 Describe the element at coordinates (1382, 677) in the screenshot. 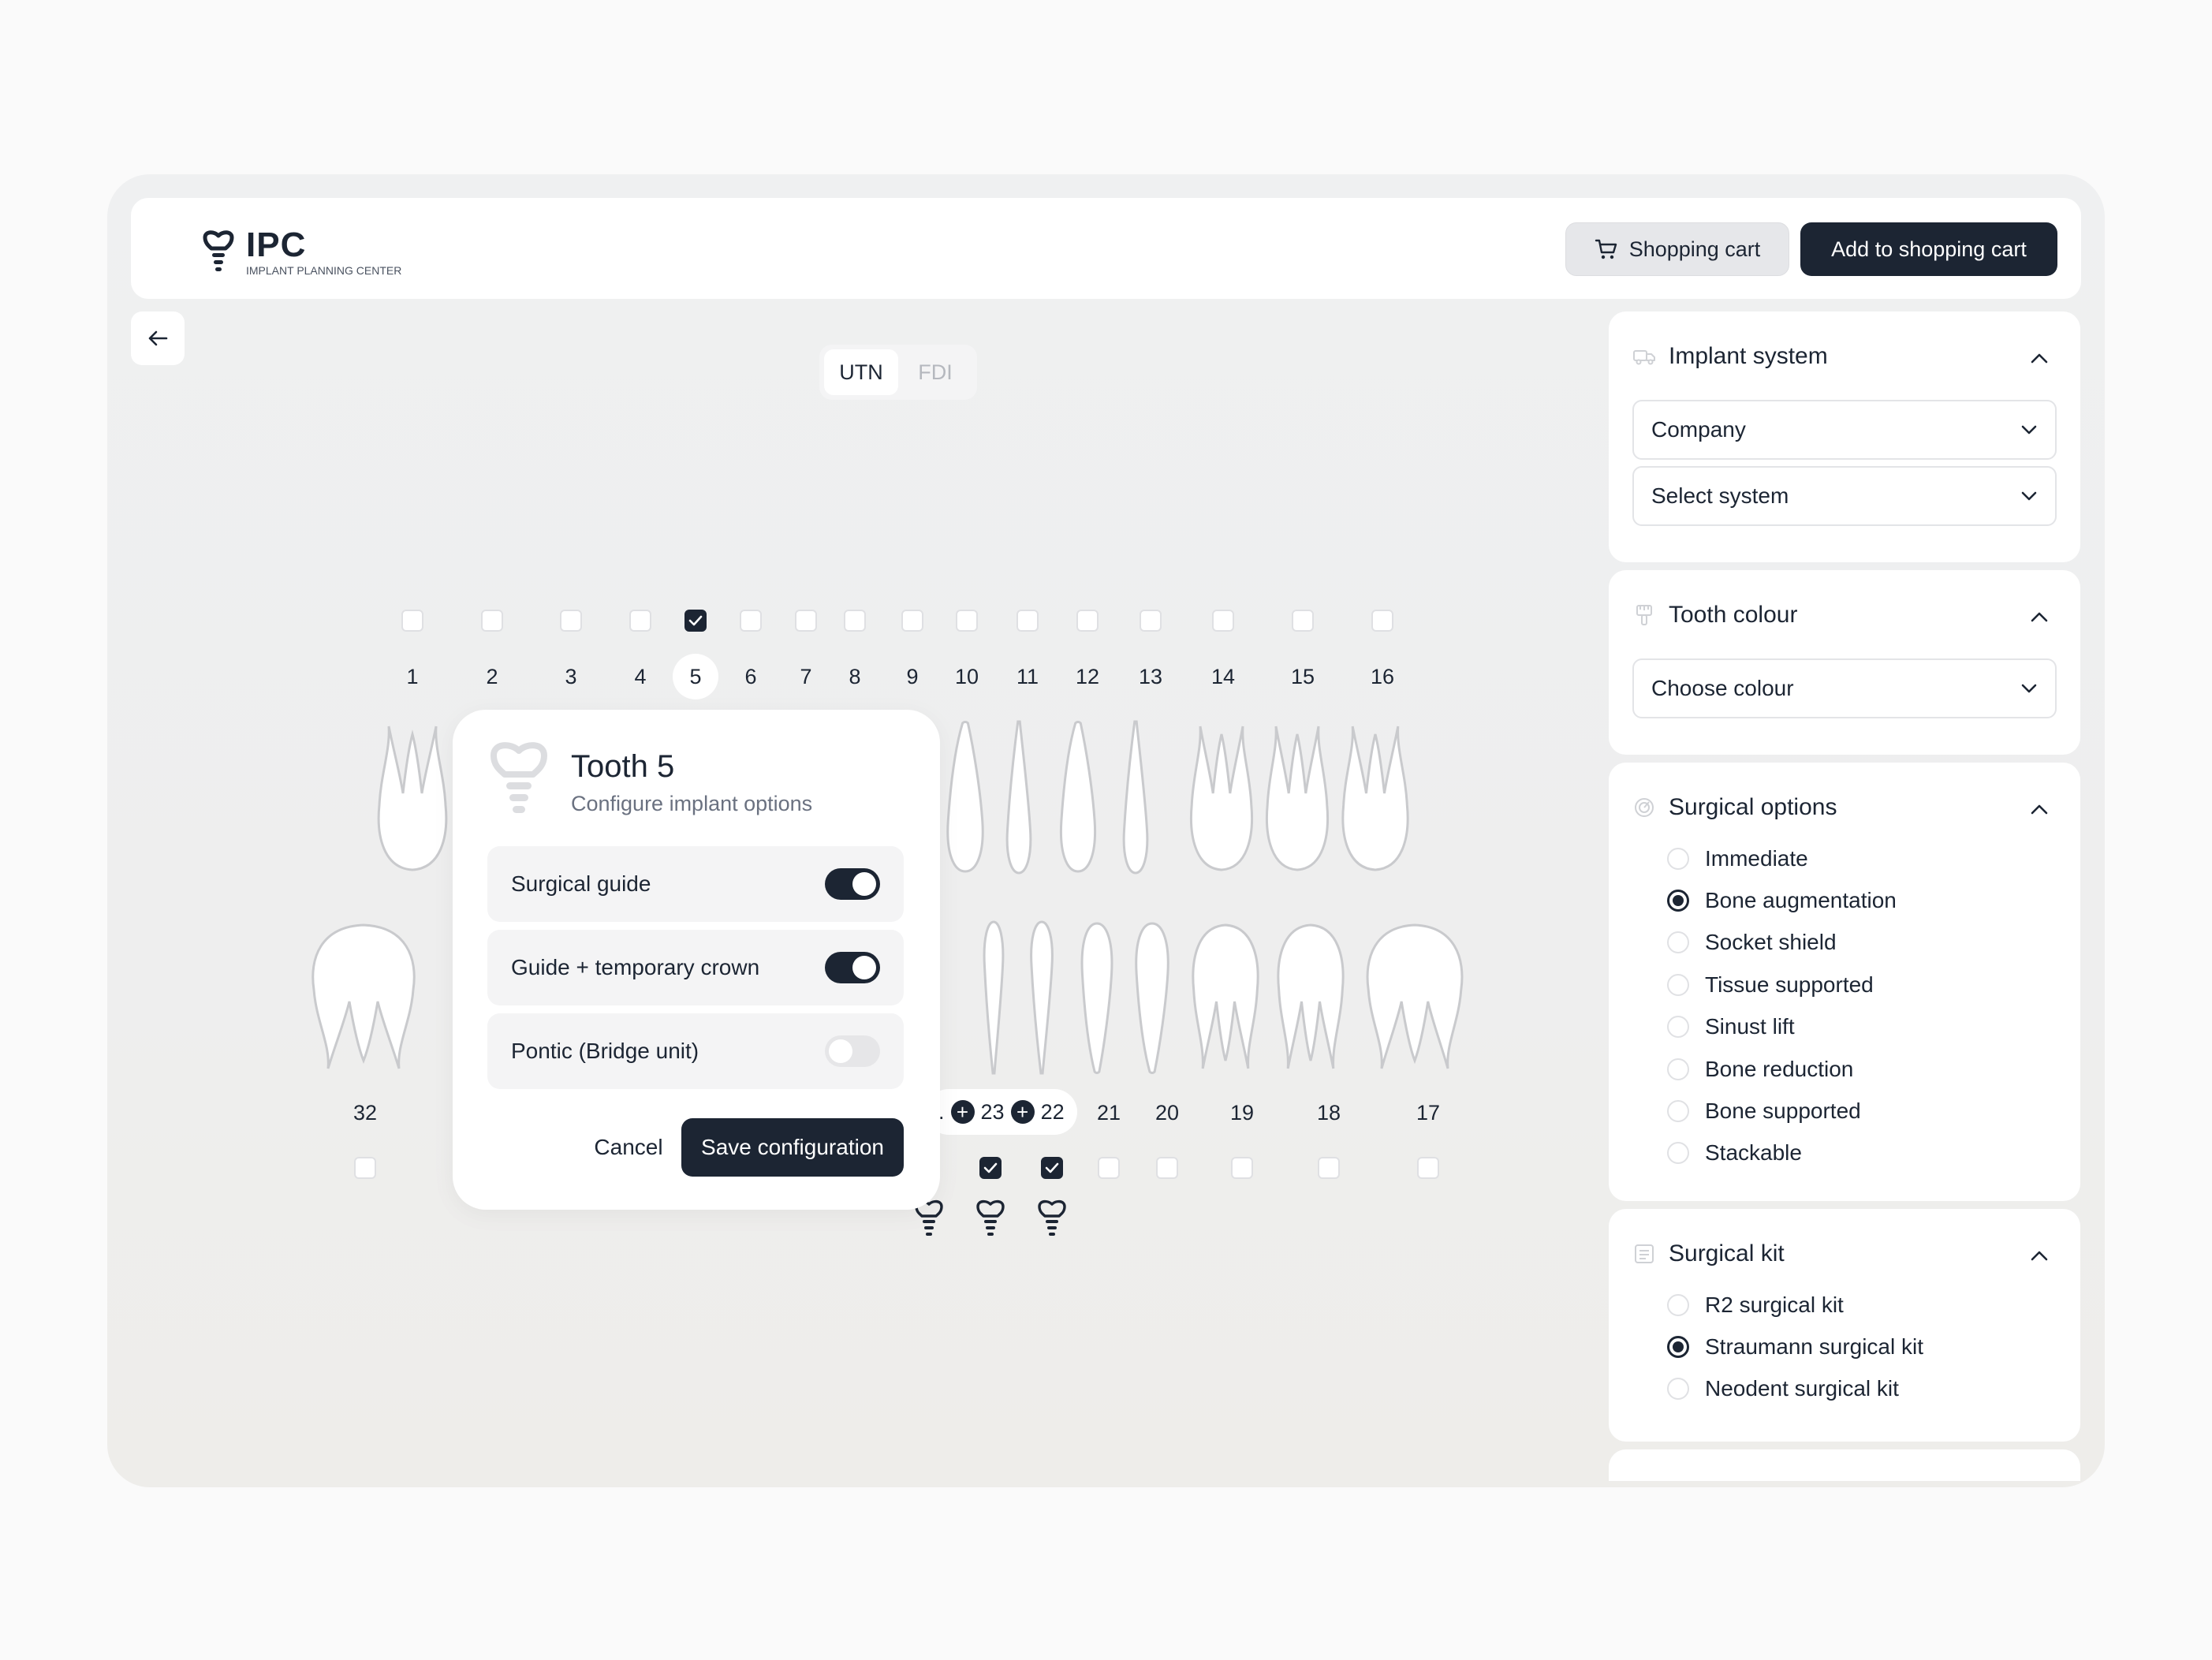

I see `tooth-number-16: 16` at that location.